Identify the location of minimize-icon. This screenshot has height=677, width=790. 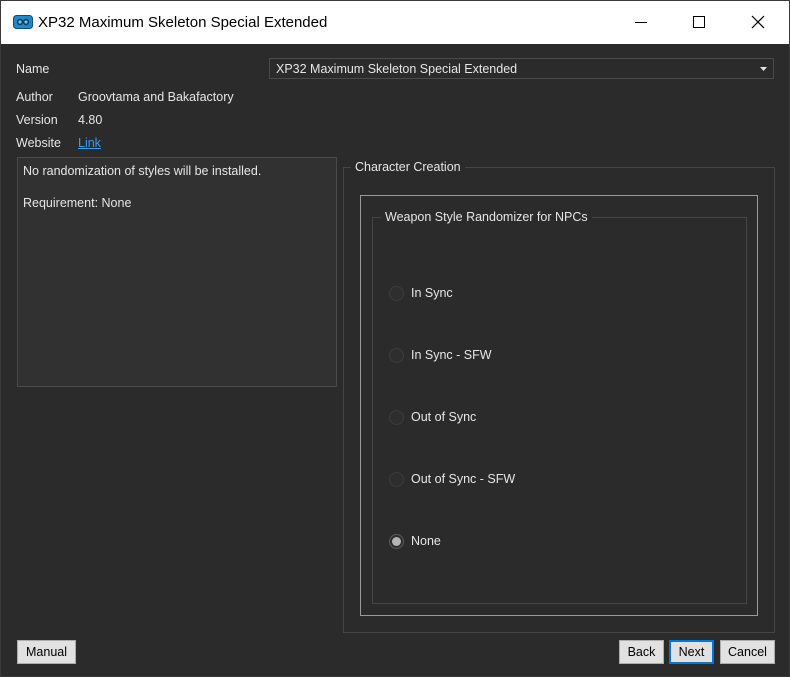
(641, 22).